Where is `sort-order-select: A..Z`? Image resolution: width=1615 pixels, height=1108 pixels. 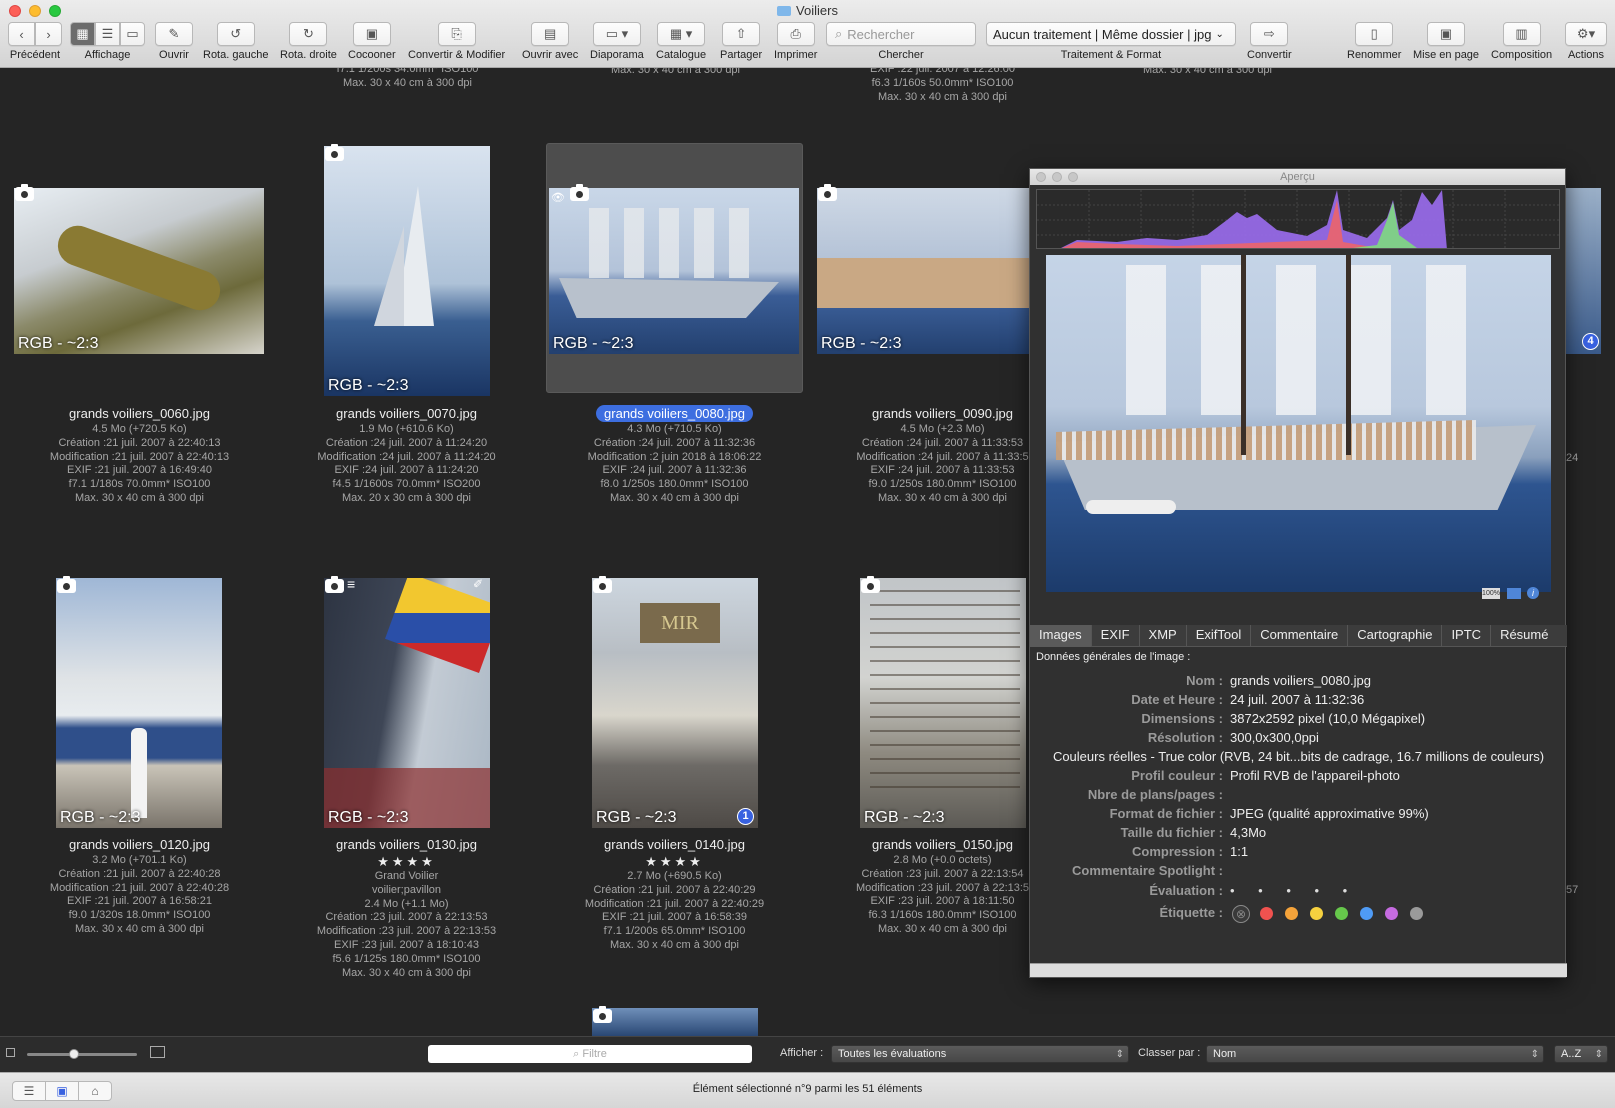
sort-order-select: A..Z is located at coordinates (1581, 1054).